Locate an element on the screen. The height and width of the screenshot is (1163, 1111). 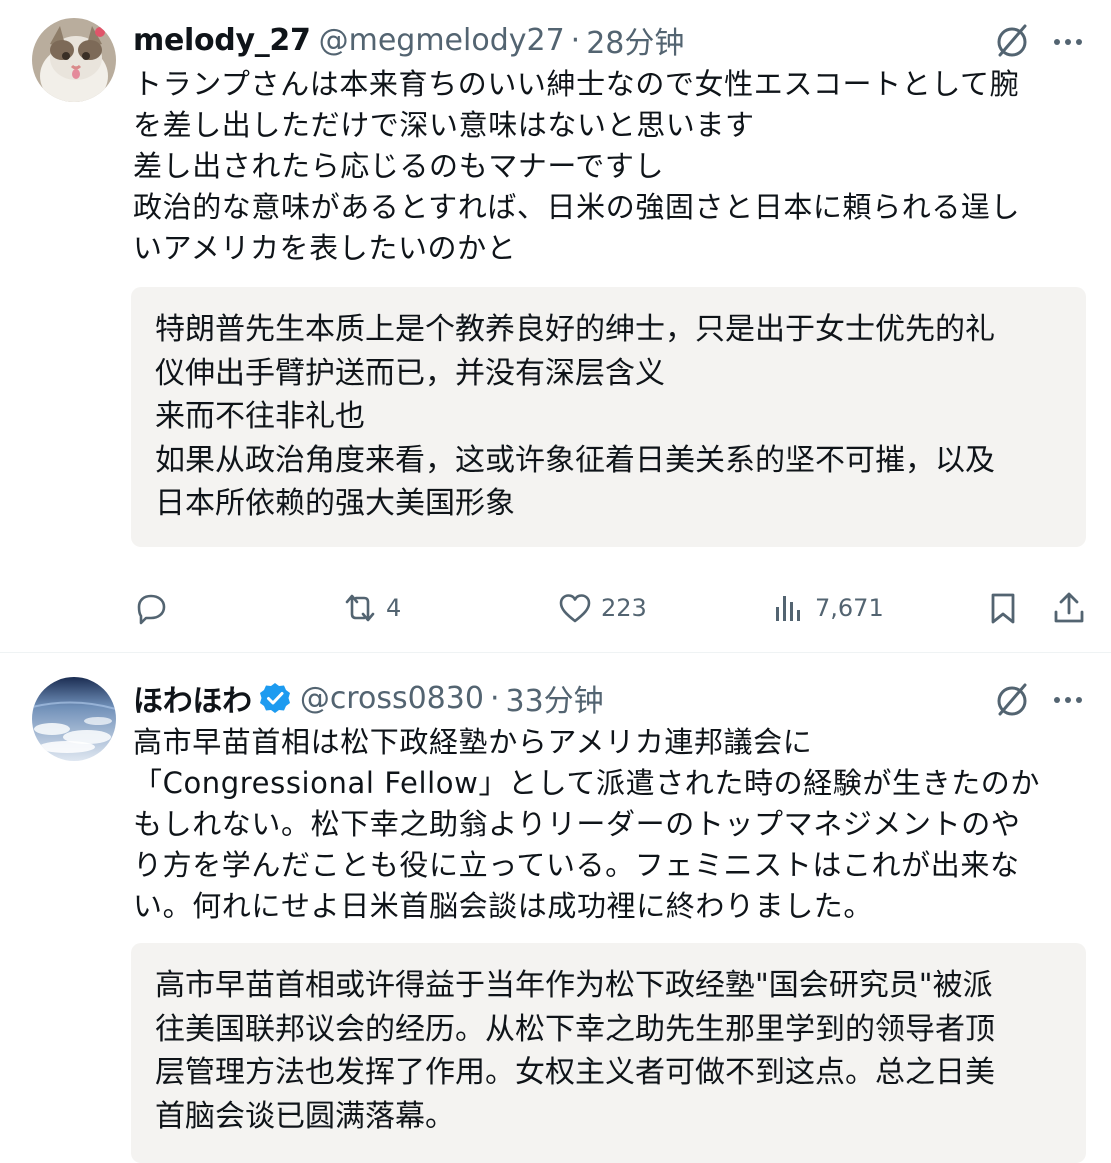
tweet-actions: 4 223 7,671 is located at coordinates (610, 608).